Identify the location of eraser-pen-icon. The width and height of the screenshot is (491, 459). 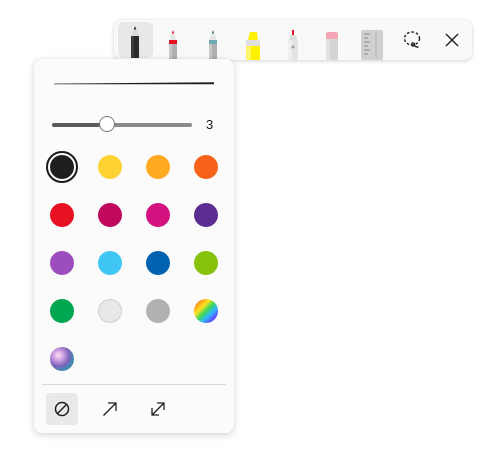
(292, 45).